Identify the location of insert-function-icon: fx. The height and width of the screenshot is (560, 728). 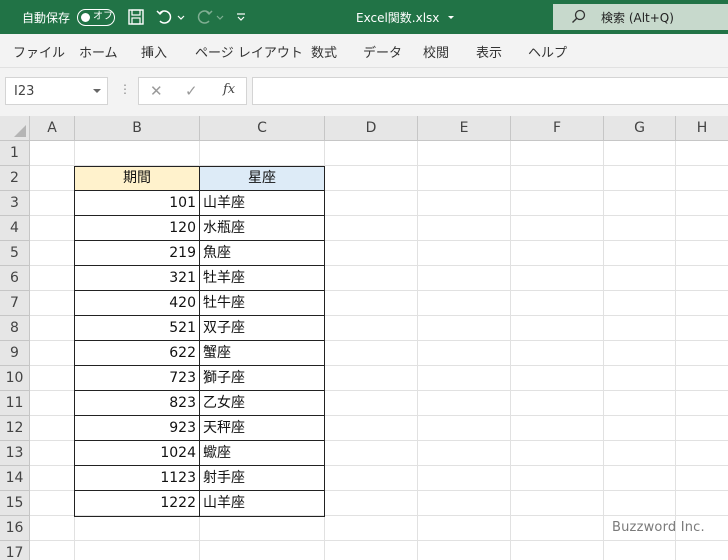
(229, 89).